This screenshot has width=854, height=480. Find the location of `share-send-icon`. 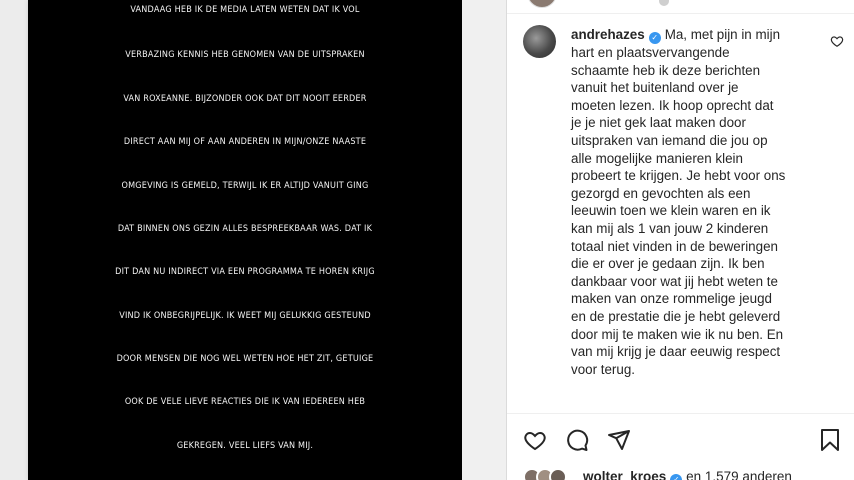

share-send-icon is located at coordinates (619, 440).